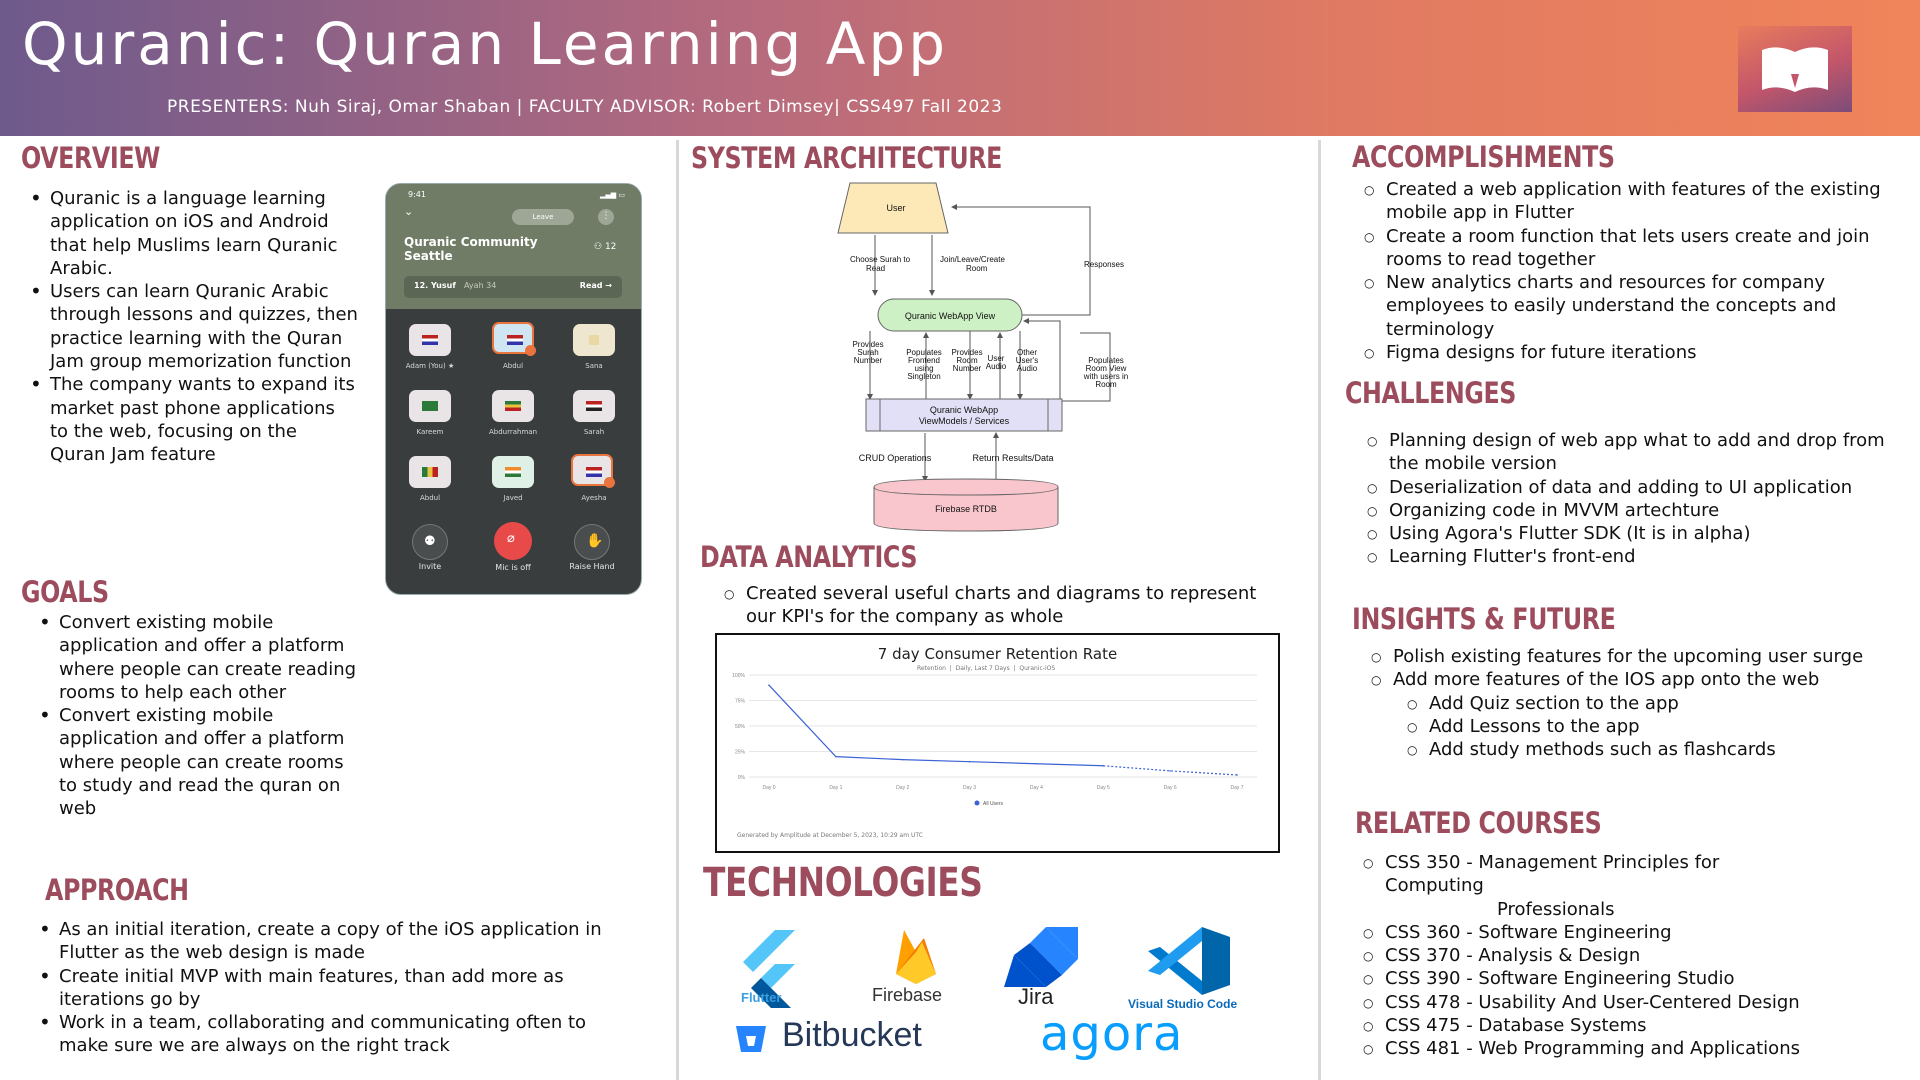  I want to click on add-person-icon: ⚉, so click(430, 541).